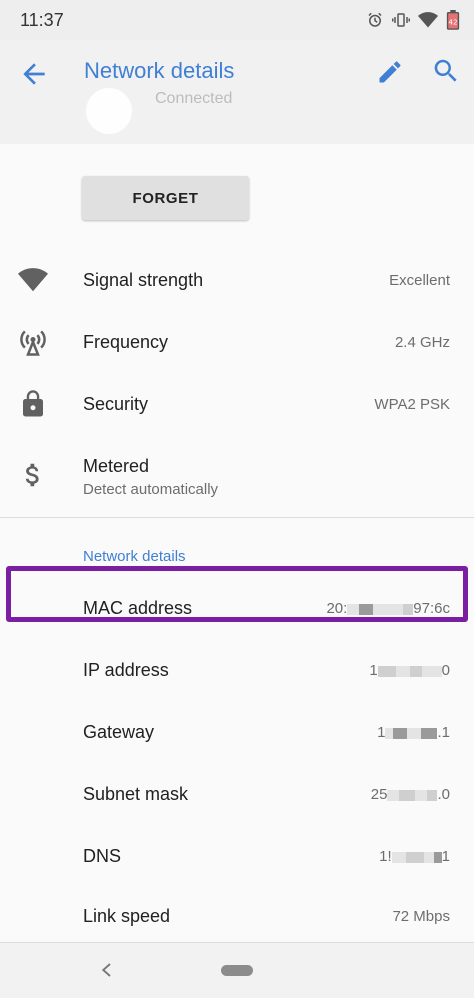  I want to click on row-title: Metered, so click(116, 466).